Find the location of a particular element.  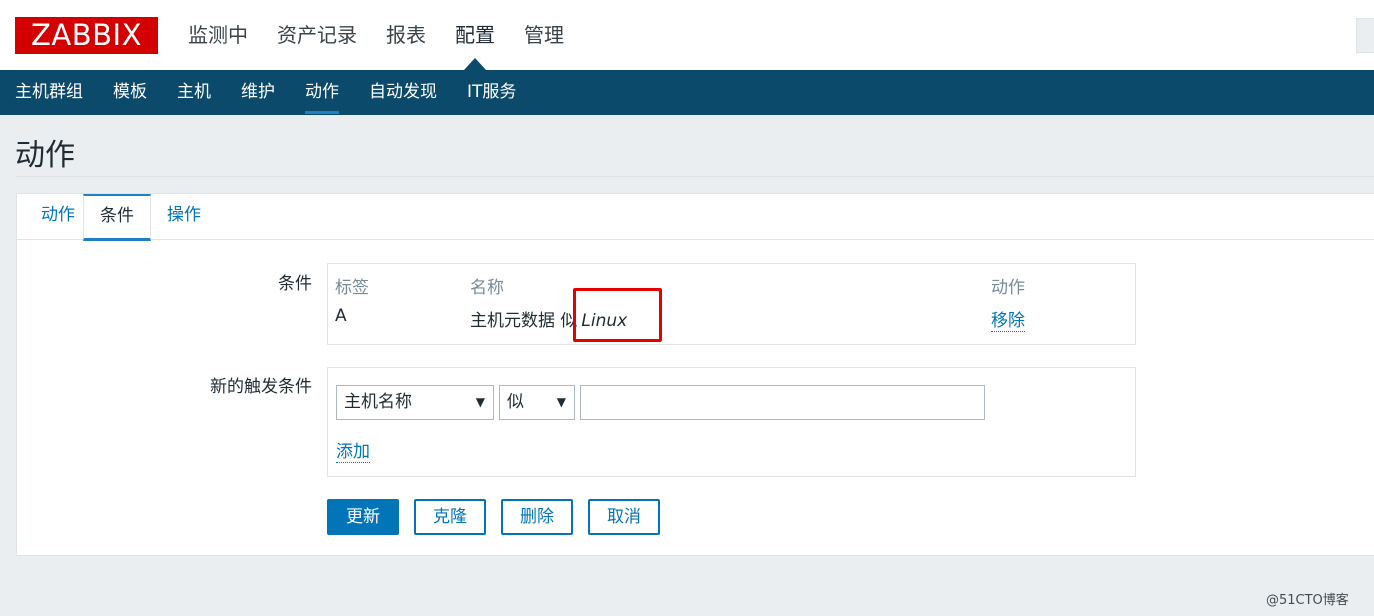

header-action: 动作 is located at coordinates (1008, 288).